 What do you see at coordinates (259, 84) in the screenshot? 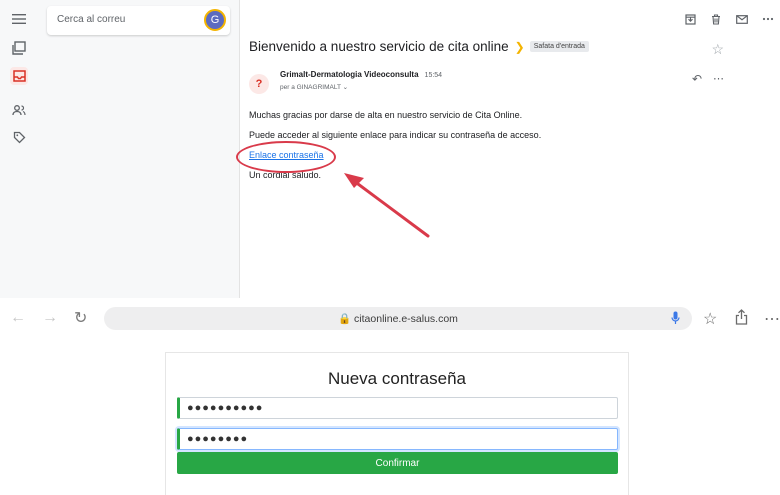
I see `sender-avatar: ?` at bounding box center [259, 84].